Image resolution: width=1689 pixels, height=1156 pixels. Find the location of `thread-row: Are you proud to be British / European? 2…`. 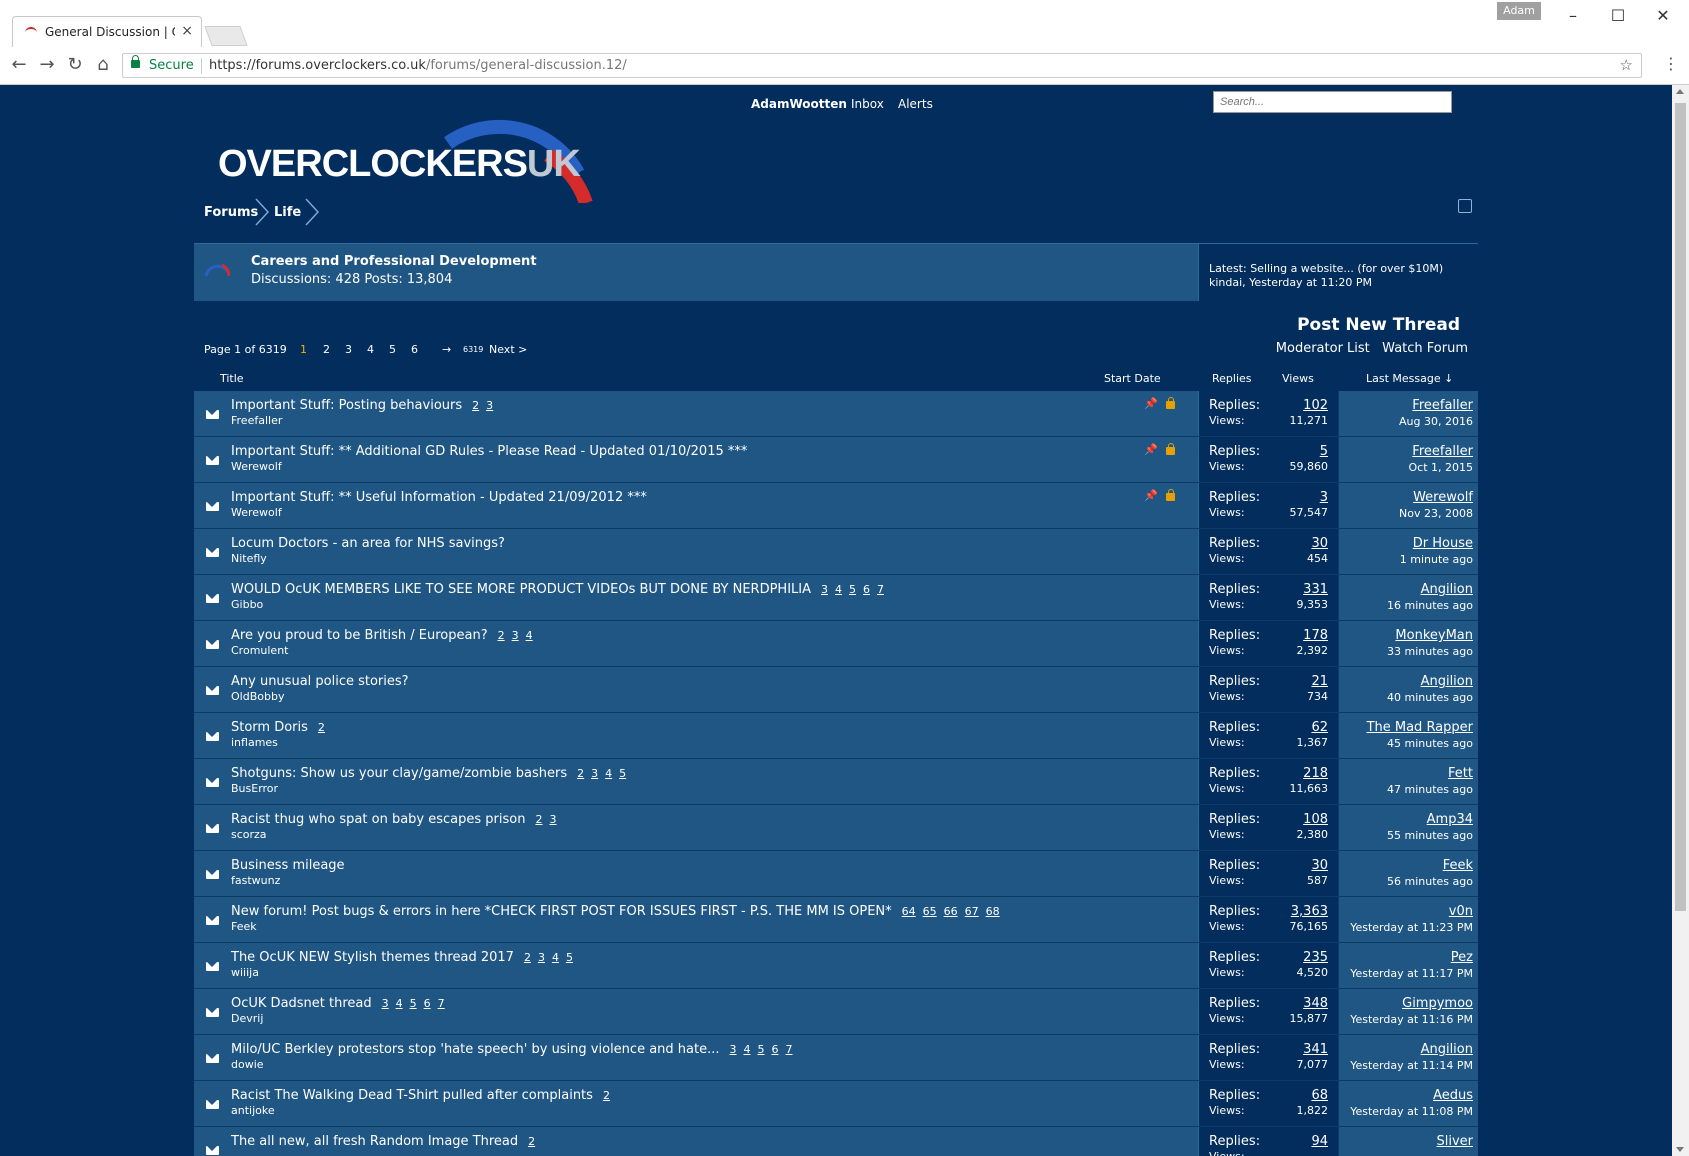

thread-row: Are you proud to be British / European? 2… is located at coordinates (836, 644).